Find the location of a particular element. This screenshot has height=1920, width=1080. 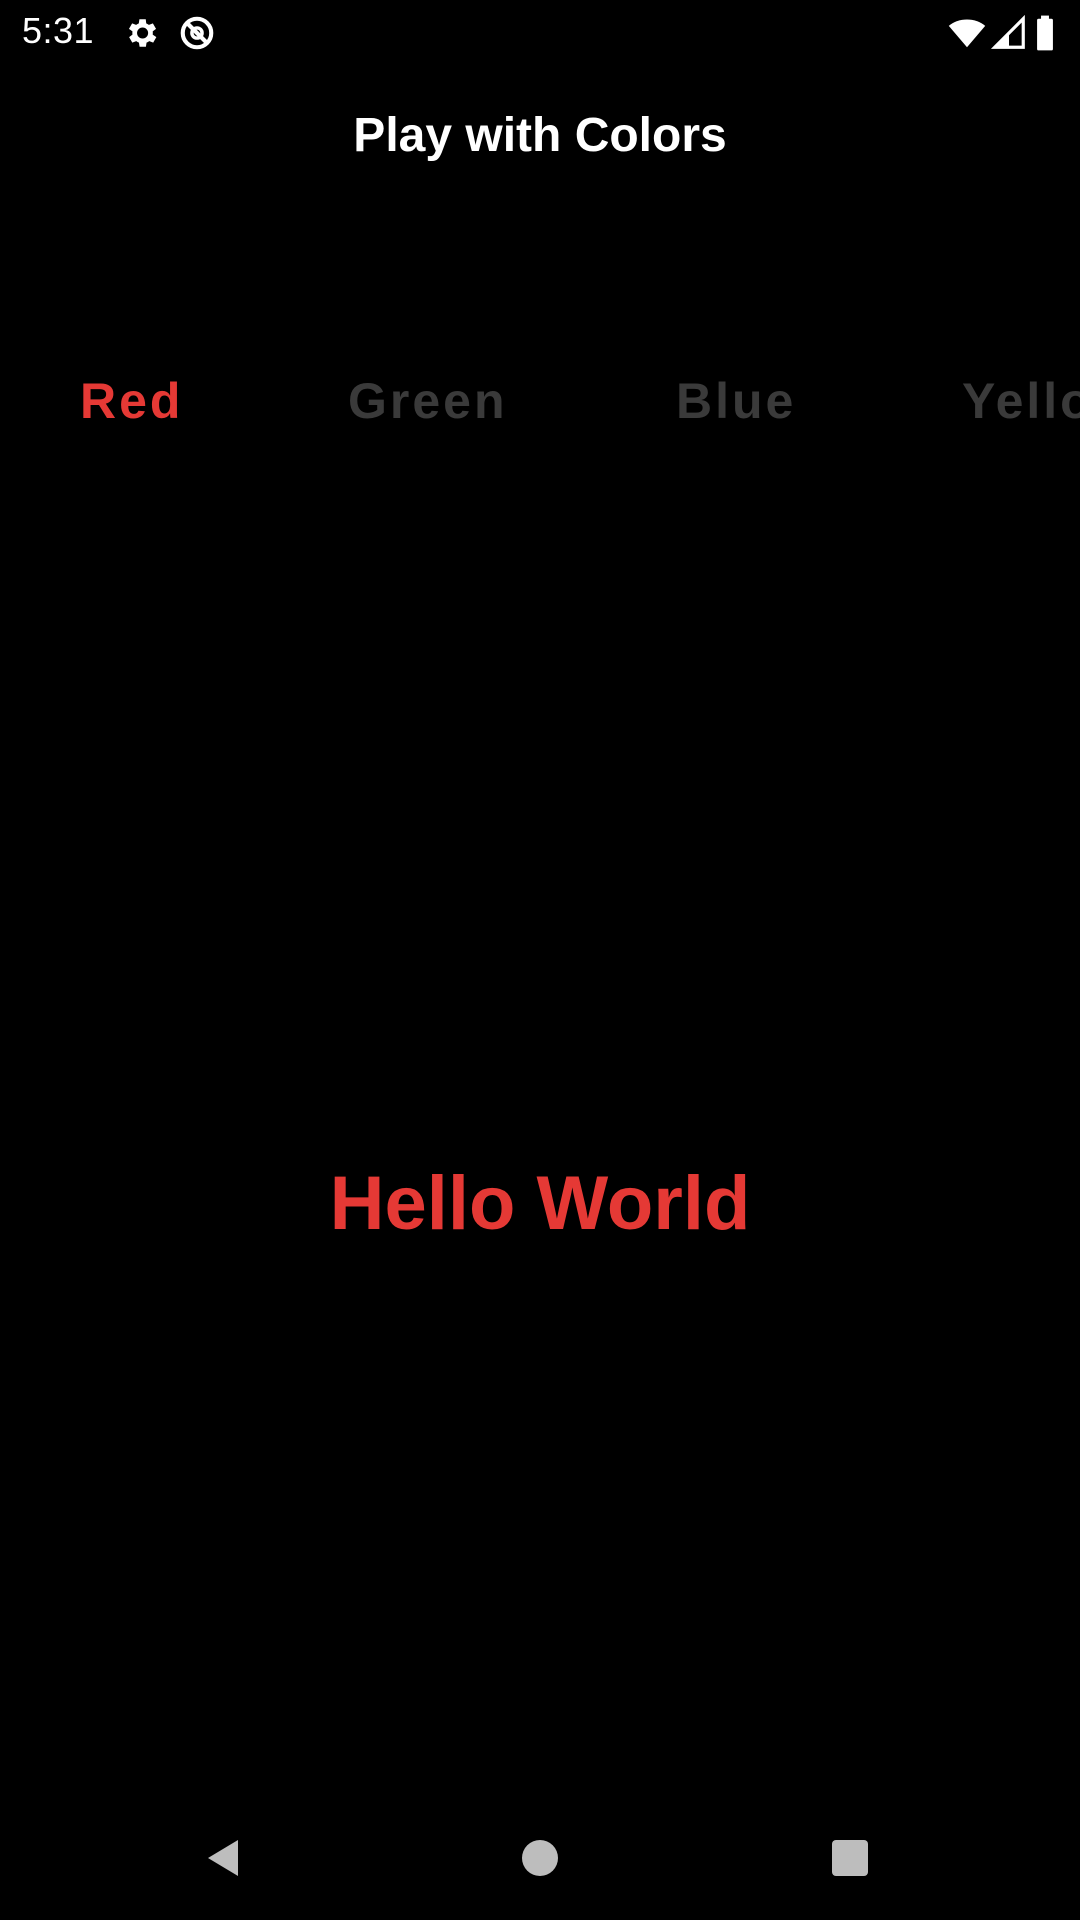

battery-icon is located at coordinates (1045, 33).